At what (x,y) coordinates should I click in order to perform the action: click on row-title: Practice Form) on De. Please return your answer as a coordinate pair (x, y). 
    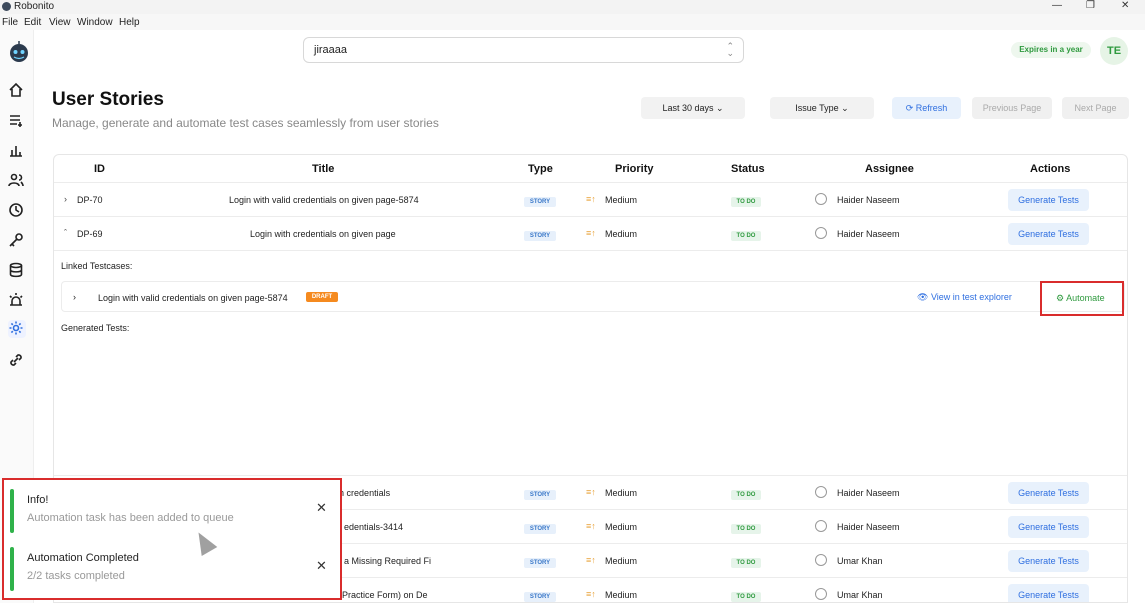
    Looking at the image, I should click on (385, 595).